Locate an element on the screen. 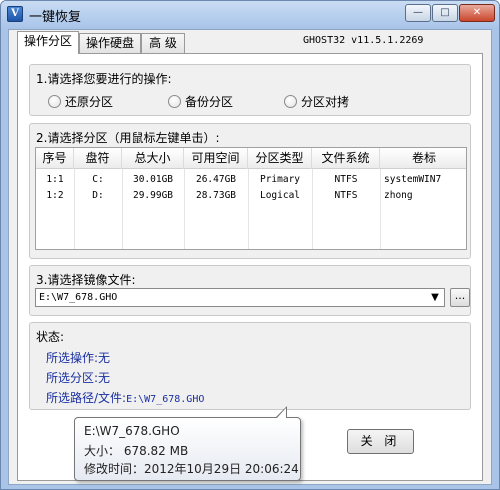  status-operation: 所选操作:无 is located at coordinates (78, 357).